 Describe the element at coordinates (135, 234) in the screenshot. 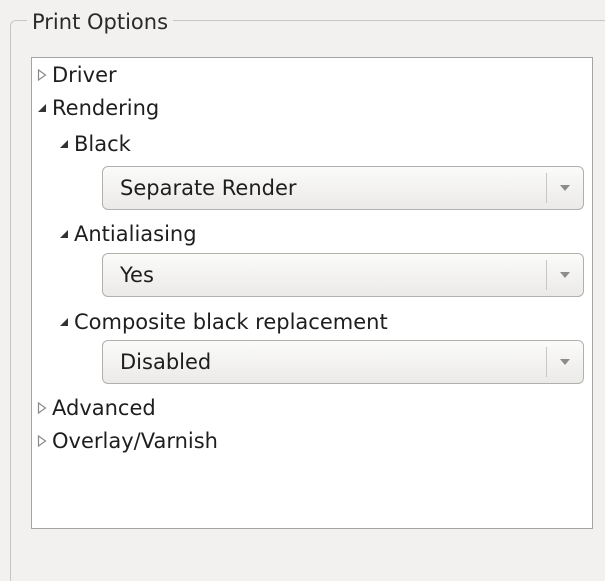

I see `tree-item-label: Antialiasing` at that location.